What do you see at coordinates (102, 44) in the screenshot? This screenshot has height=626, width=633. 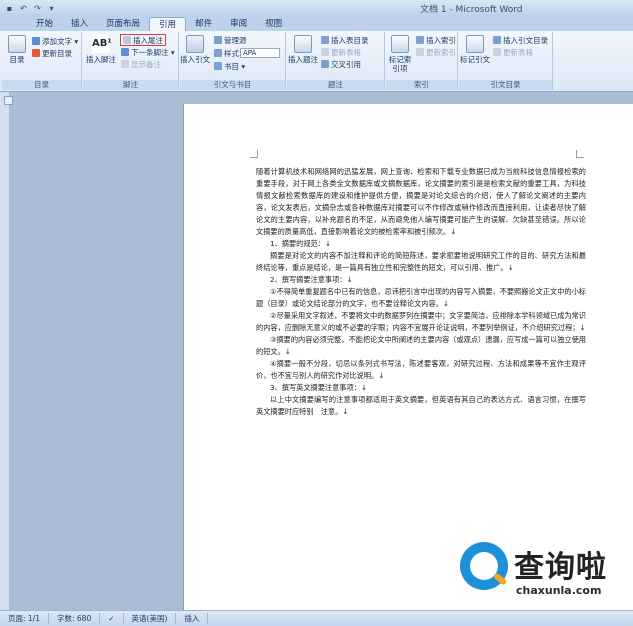 I see `footnote-icon: AB¹` at bounding box center [102, 44].